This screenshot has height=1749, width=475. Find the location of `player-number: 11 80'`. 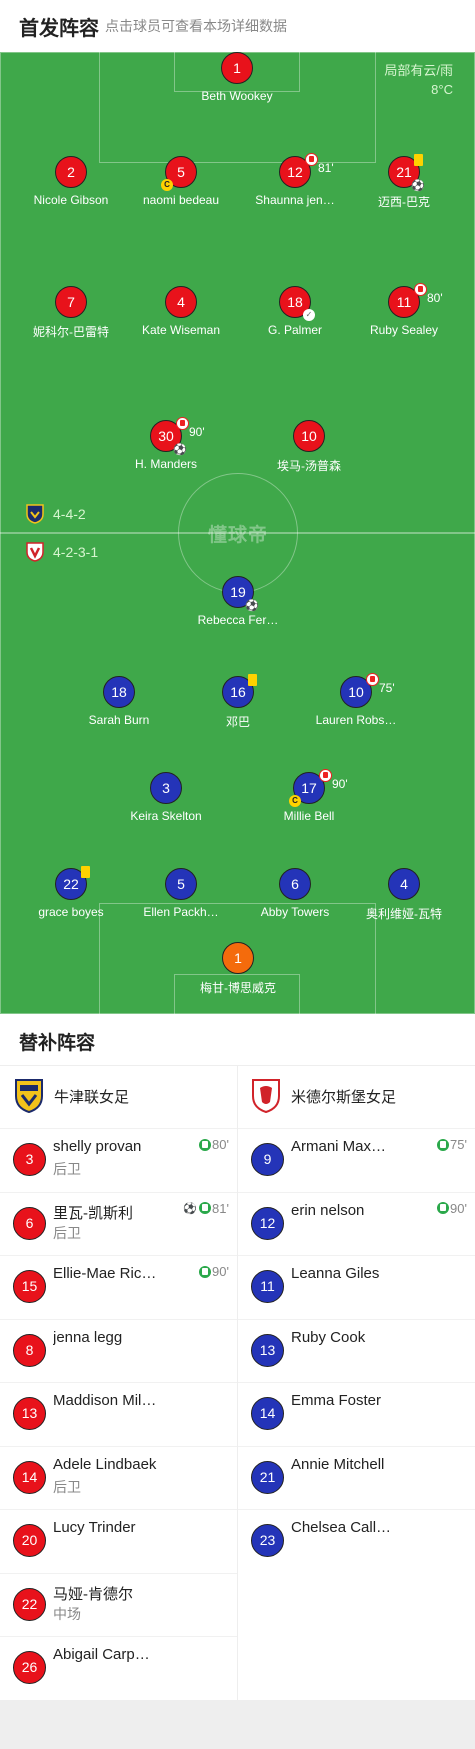

player-number: 11 80' is located at coordinates (415, 300).